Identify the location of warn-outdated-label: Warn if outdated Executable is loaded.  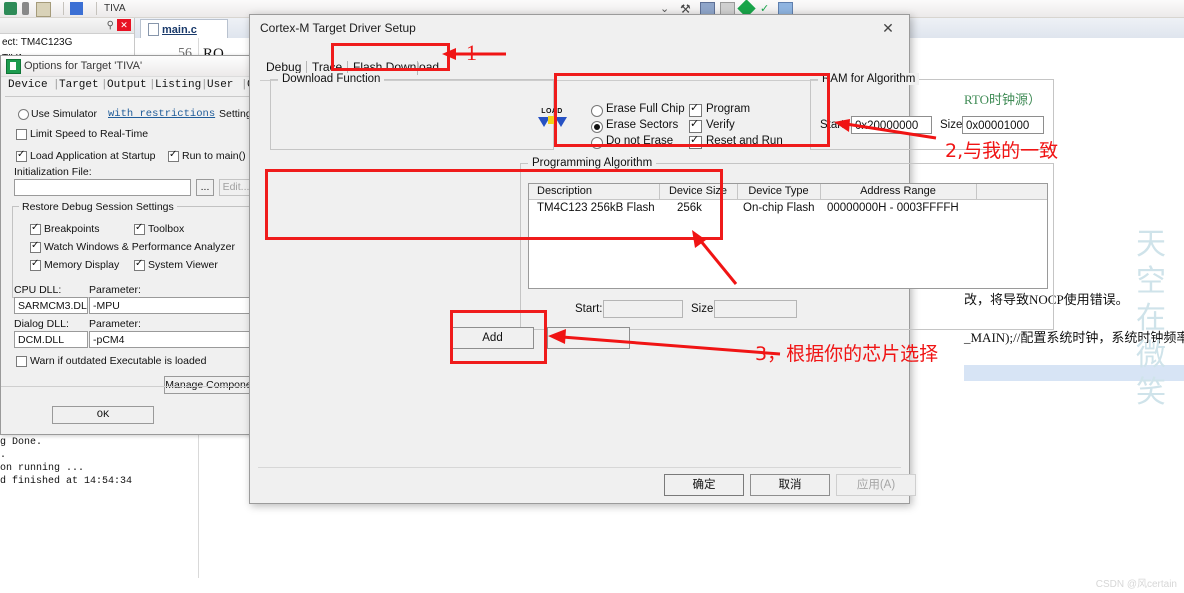
(118, 361).